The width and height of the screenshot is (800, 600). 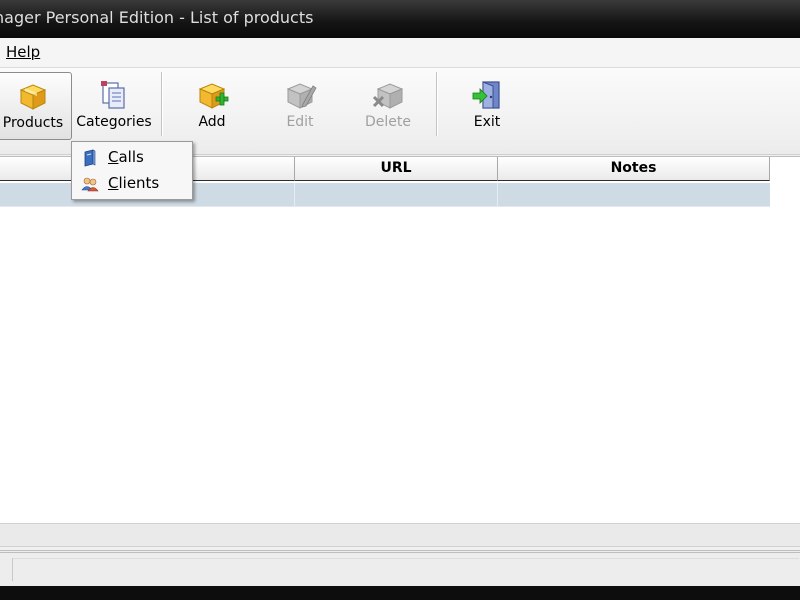 I want to click on add-button-label: Add, so click(x=212, y=122).